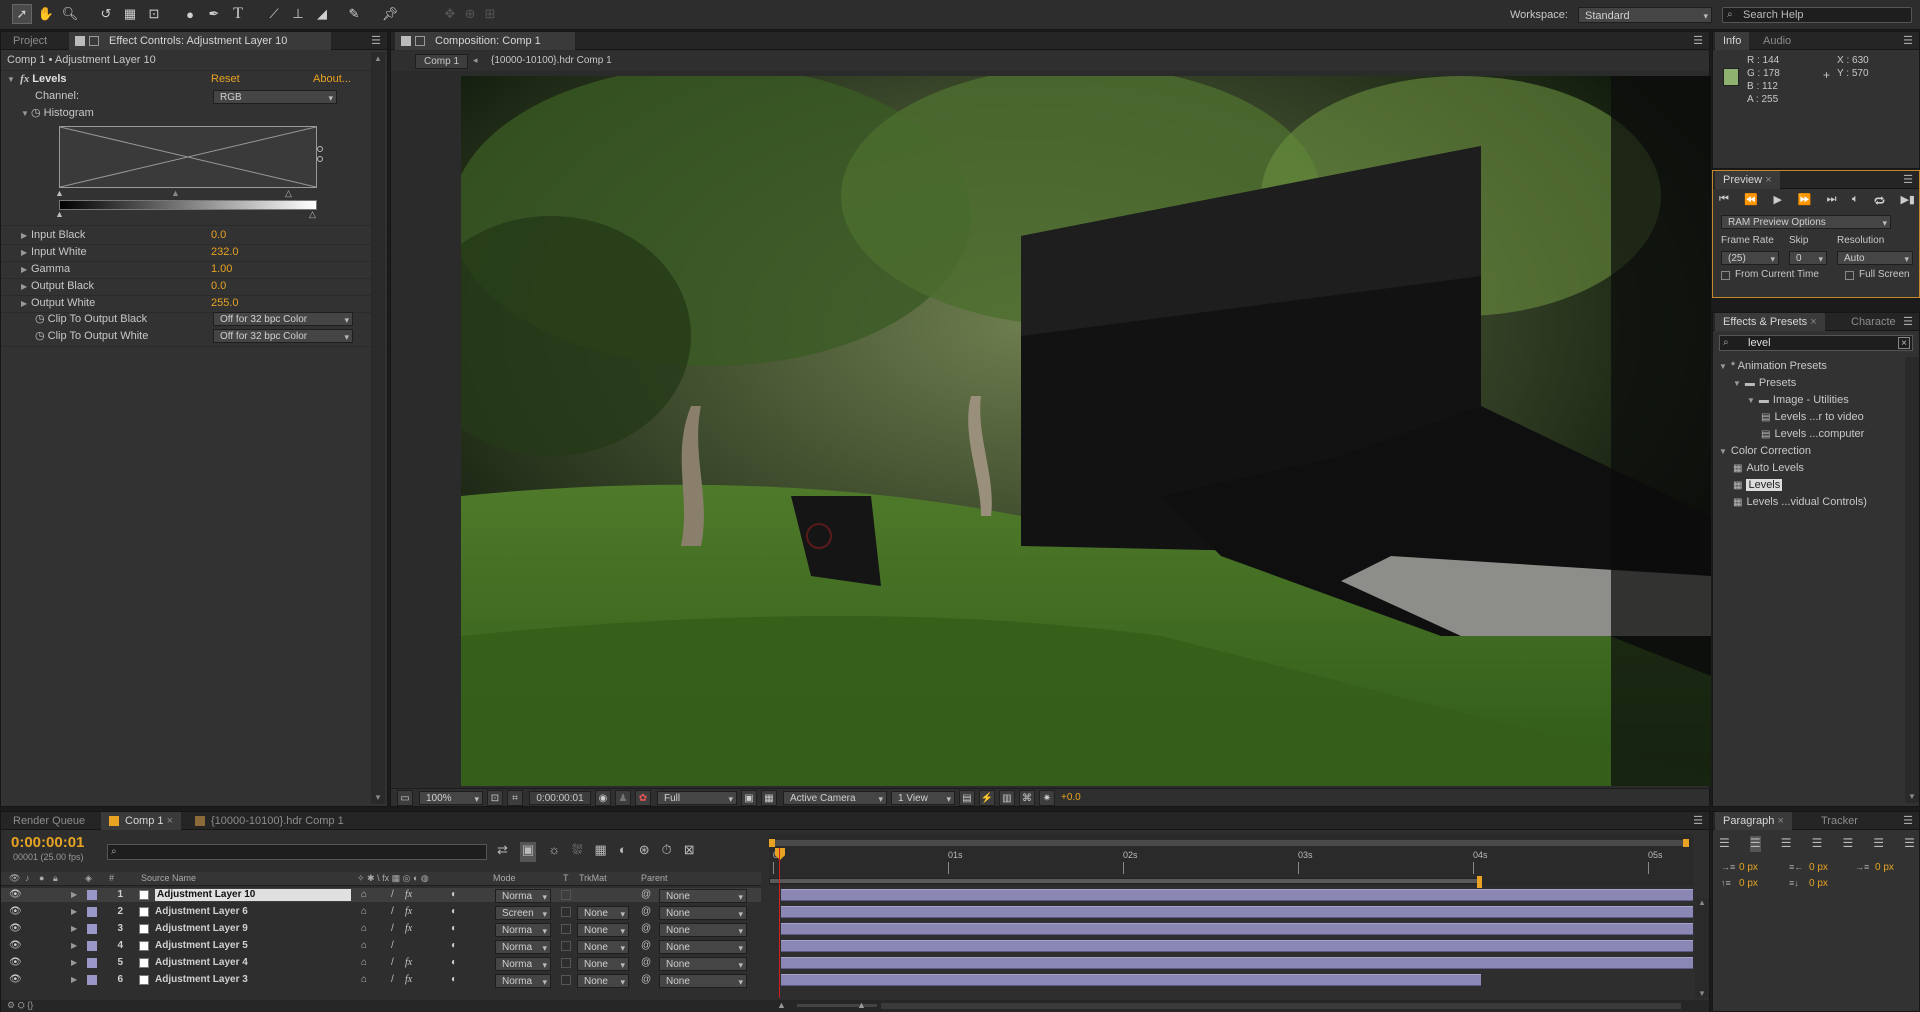 The height and width of the screenshot is (1012, 1920). Describe the element at coordinates (190, 14) in the screenshot. I see `ellipse-tool-icon: ●` at that location.